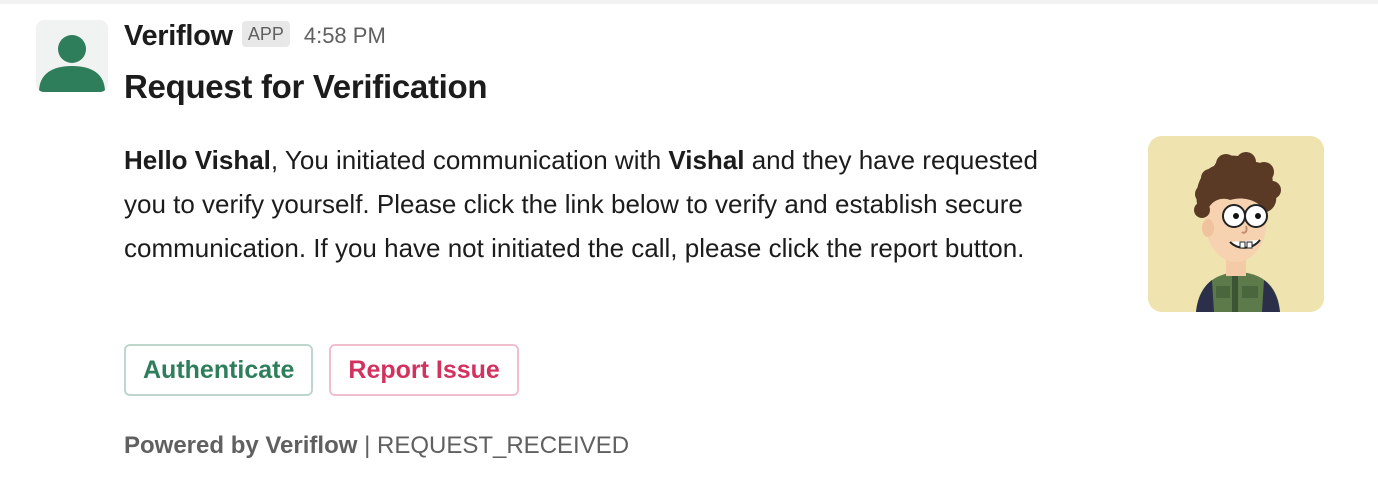 The height and width of the screenshot is (486, 1378). Describe the element at coordinates (424, 370) in the screenshot. I see `report-issue-button: Report Issue` at that location.